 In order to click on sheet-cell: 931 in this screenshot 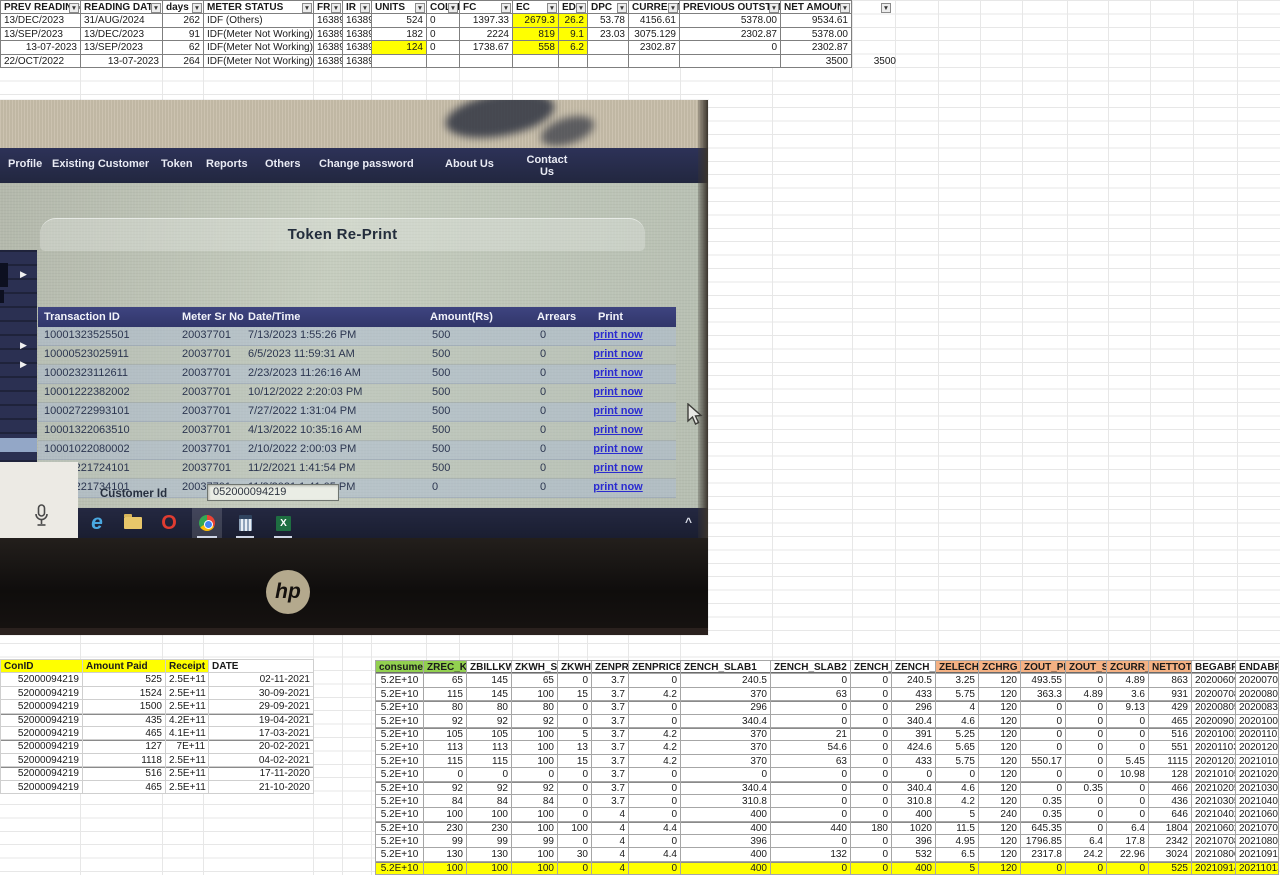, I will do `click(1170, 694)`.